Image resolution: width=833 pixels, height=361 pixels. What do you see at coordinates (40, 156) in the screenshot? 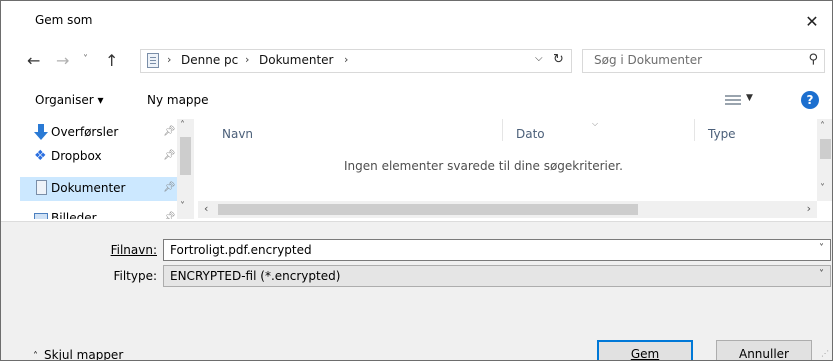
I see `dropbox-icon: ❖` at bounding box center [40, 156].